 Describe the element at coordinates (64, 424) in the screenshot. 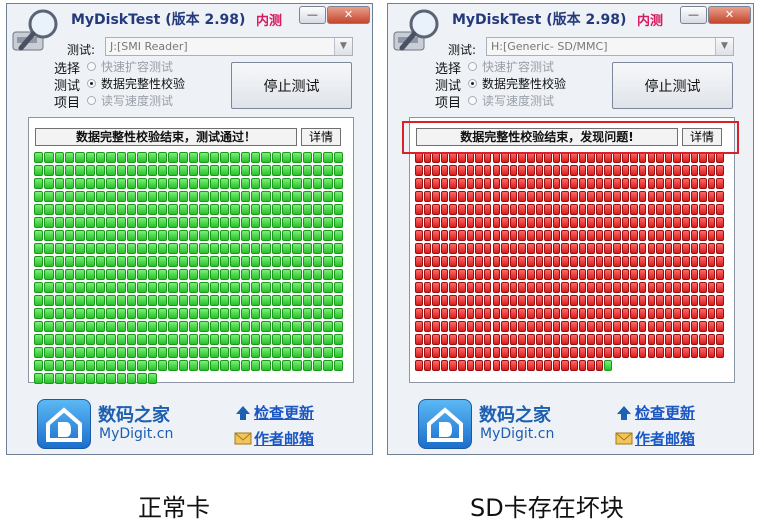

I see `mydigit-logo` at that location.